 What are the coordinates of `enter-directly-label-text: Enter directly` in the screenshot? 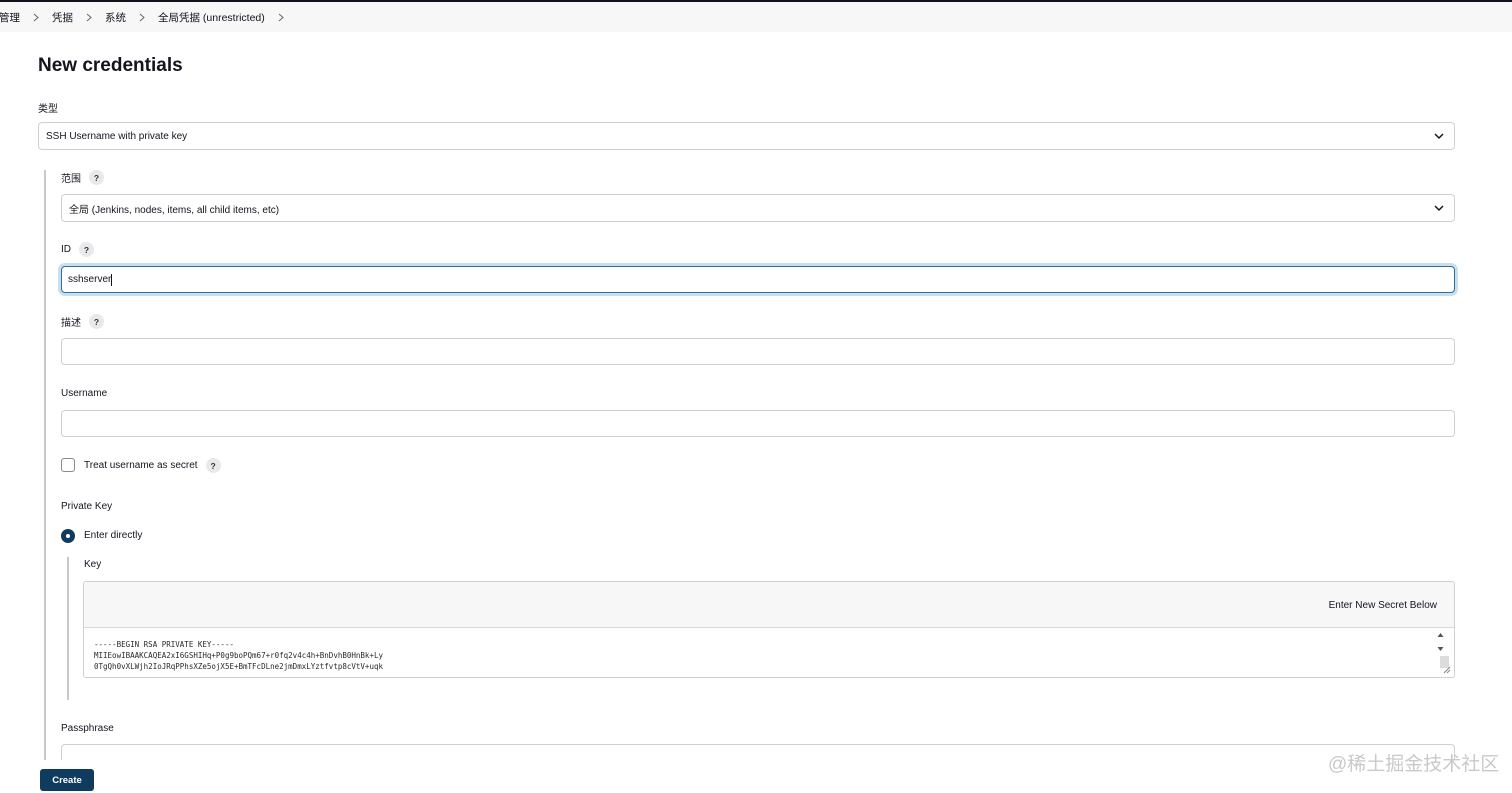 It's located at (113, 535).